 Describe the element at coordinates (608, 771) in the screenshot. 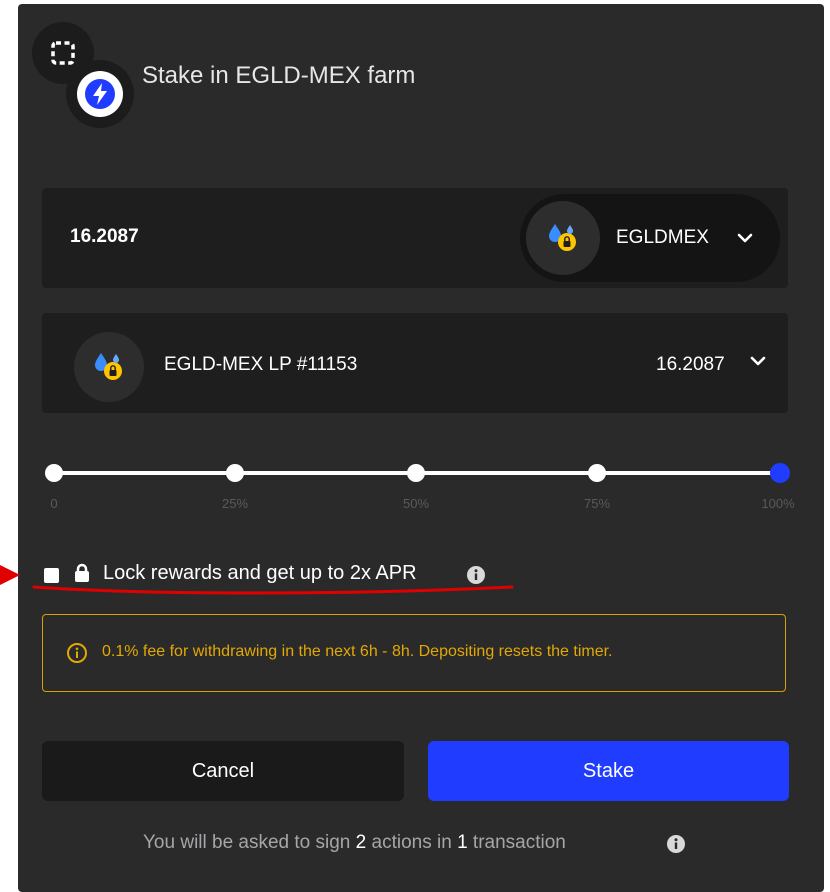

I see `stake-button: Stake` at that location.